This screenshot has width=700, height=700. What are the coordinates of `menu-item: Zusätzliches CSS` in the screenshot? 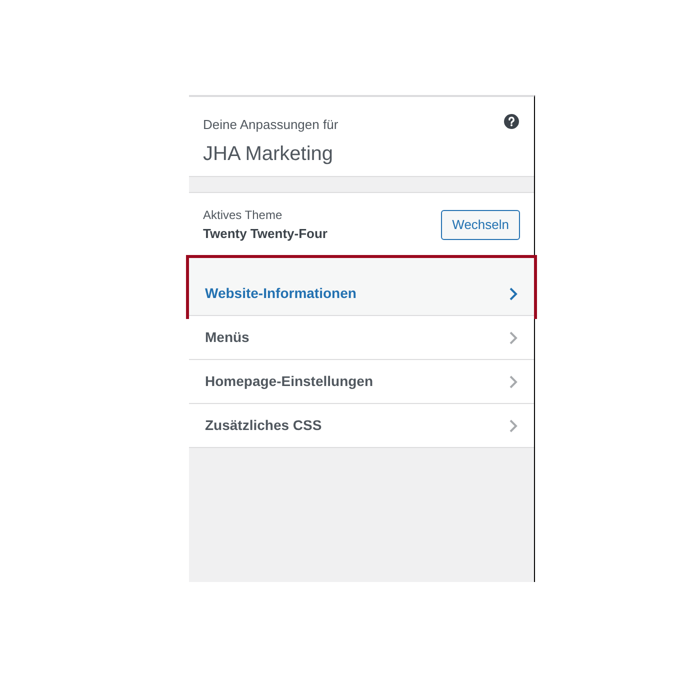 It's located at (361, 426).